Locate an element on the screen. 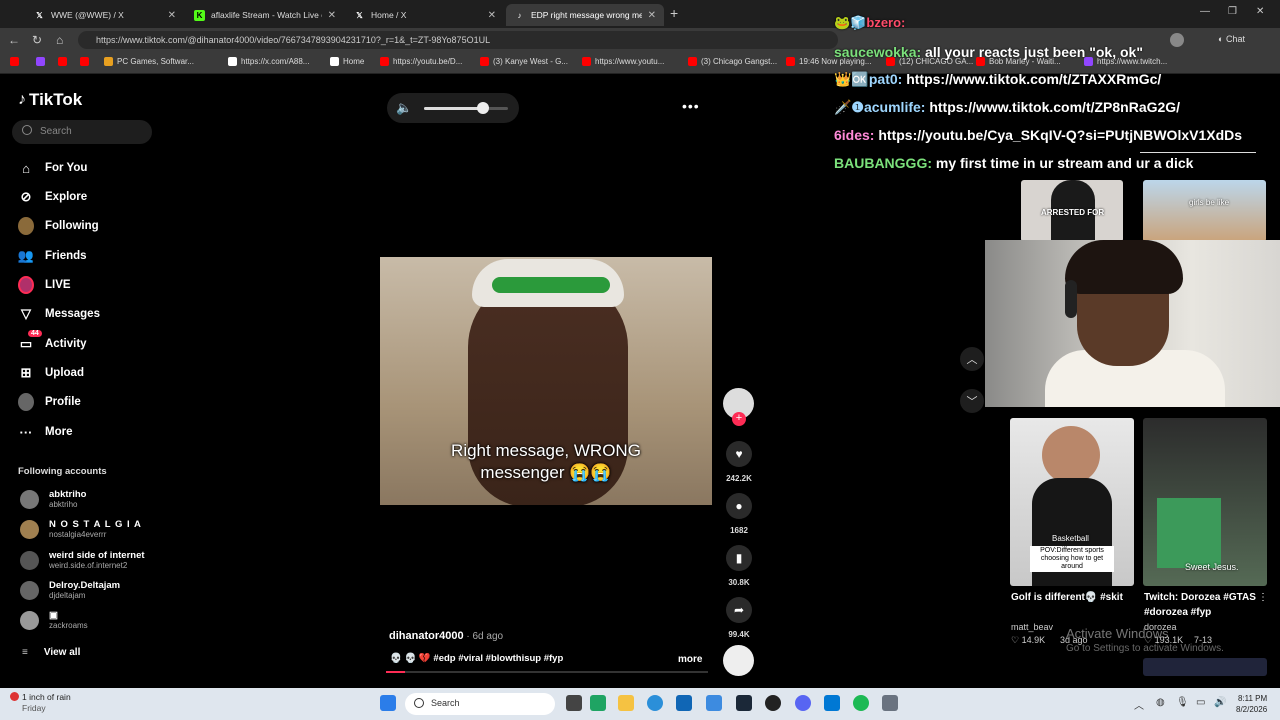  video-progress-bar is located at coordinates (547, 672).